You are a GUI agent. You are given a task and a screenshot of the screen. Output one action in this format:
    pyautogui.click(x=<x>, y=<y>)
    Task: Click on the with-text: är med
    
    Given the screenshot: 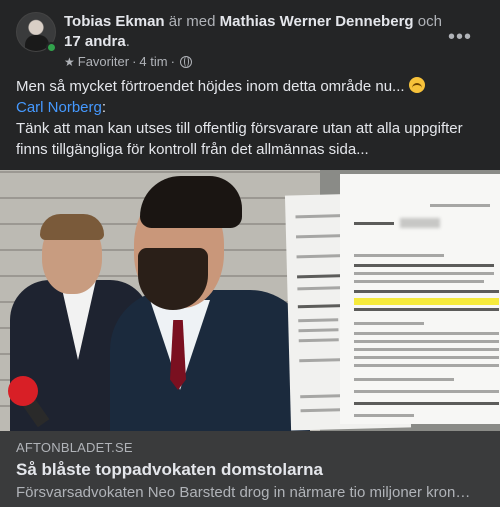 What is the action you would take?
    pyautogui.click(x=192, y=21)
    